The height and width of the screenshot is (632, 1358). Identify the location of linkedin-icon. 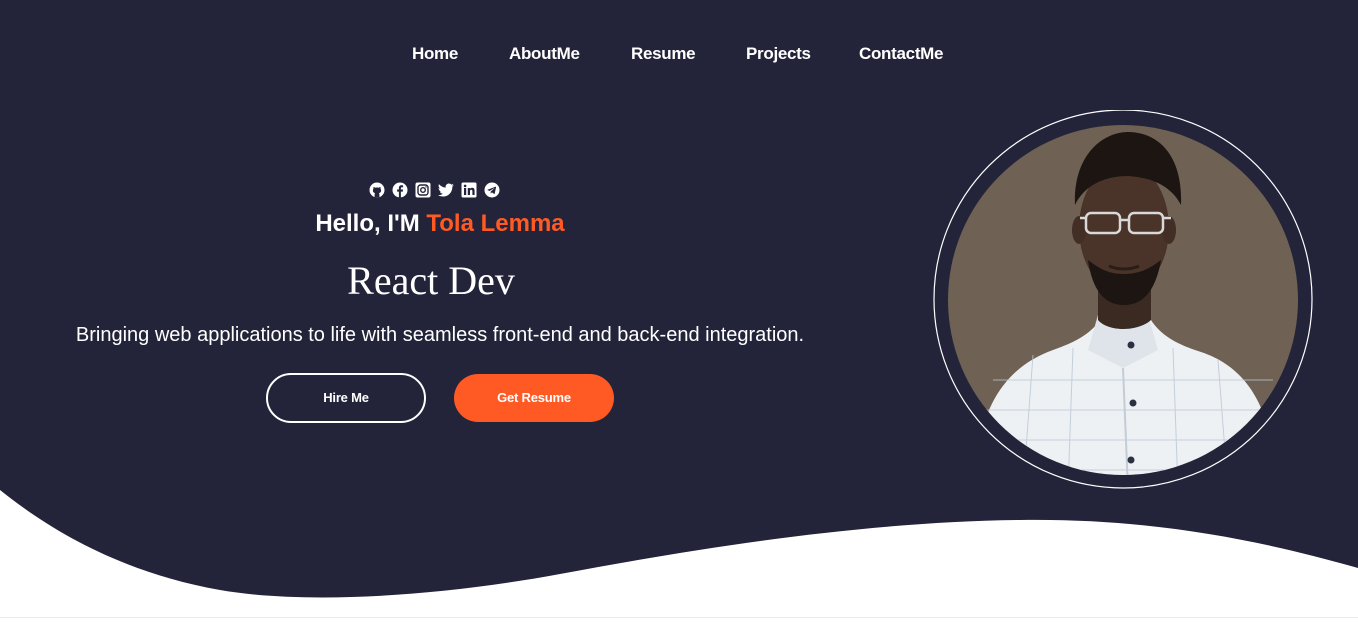
(469, 190).